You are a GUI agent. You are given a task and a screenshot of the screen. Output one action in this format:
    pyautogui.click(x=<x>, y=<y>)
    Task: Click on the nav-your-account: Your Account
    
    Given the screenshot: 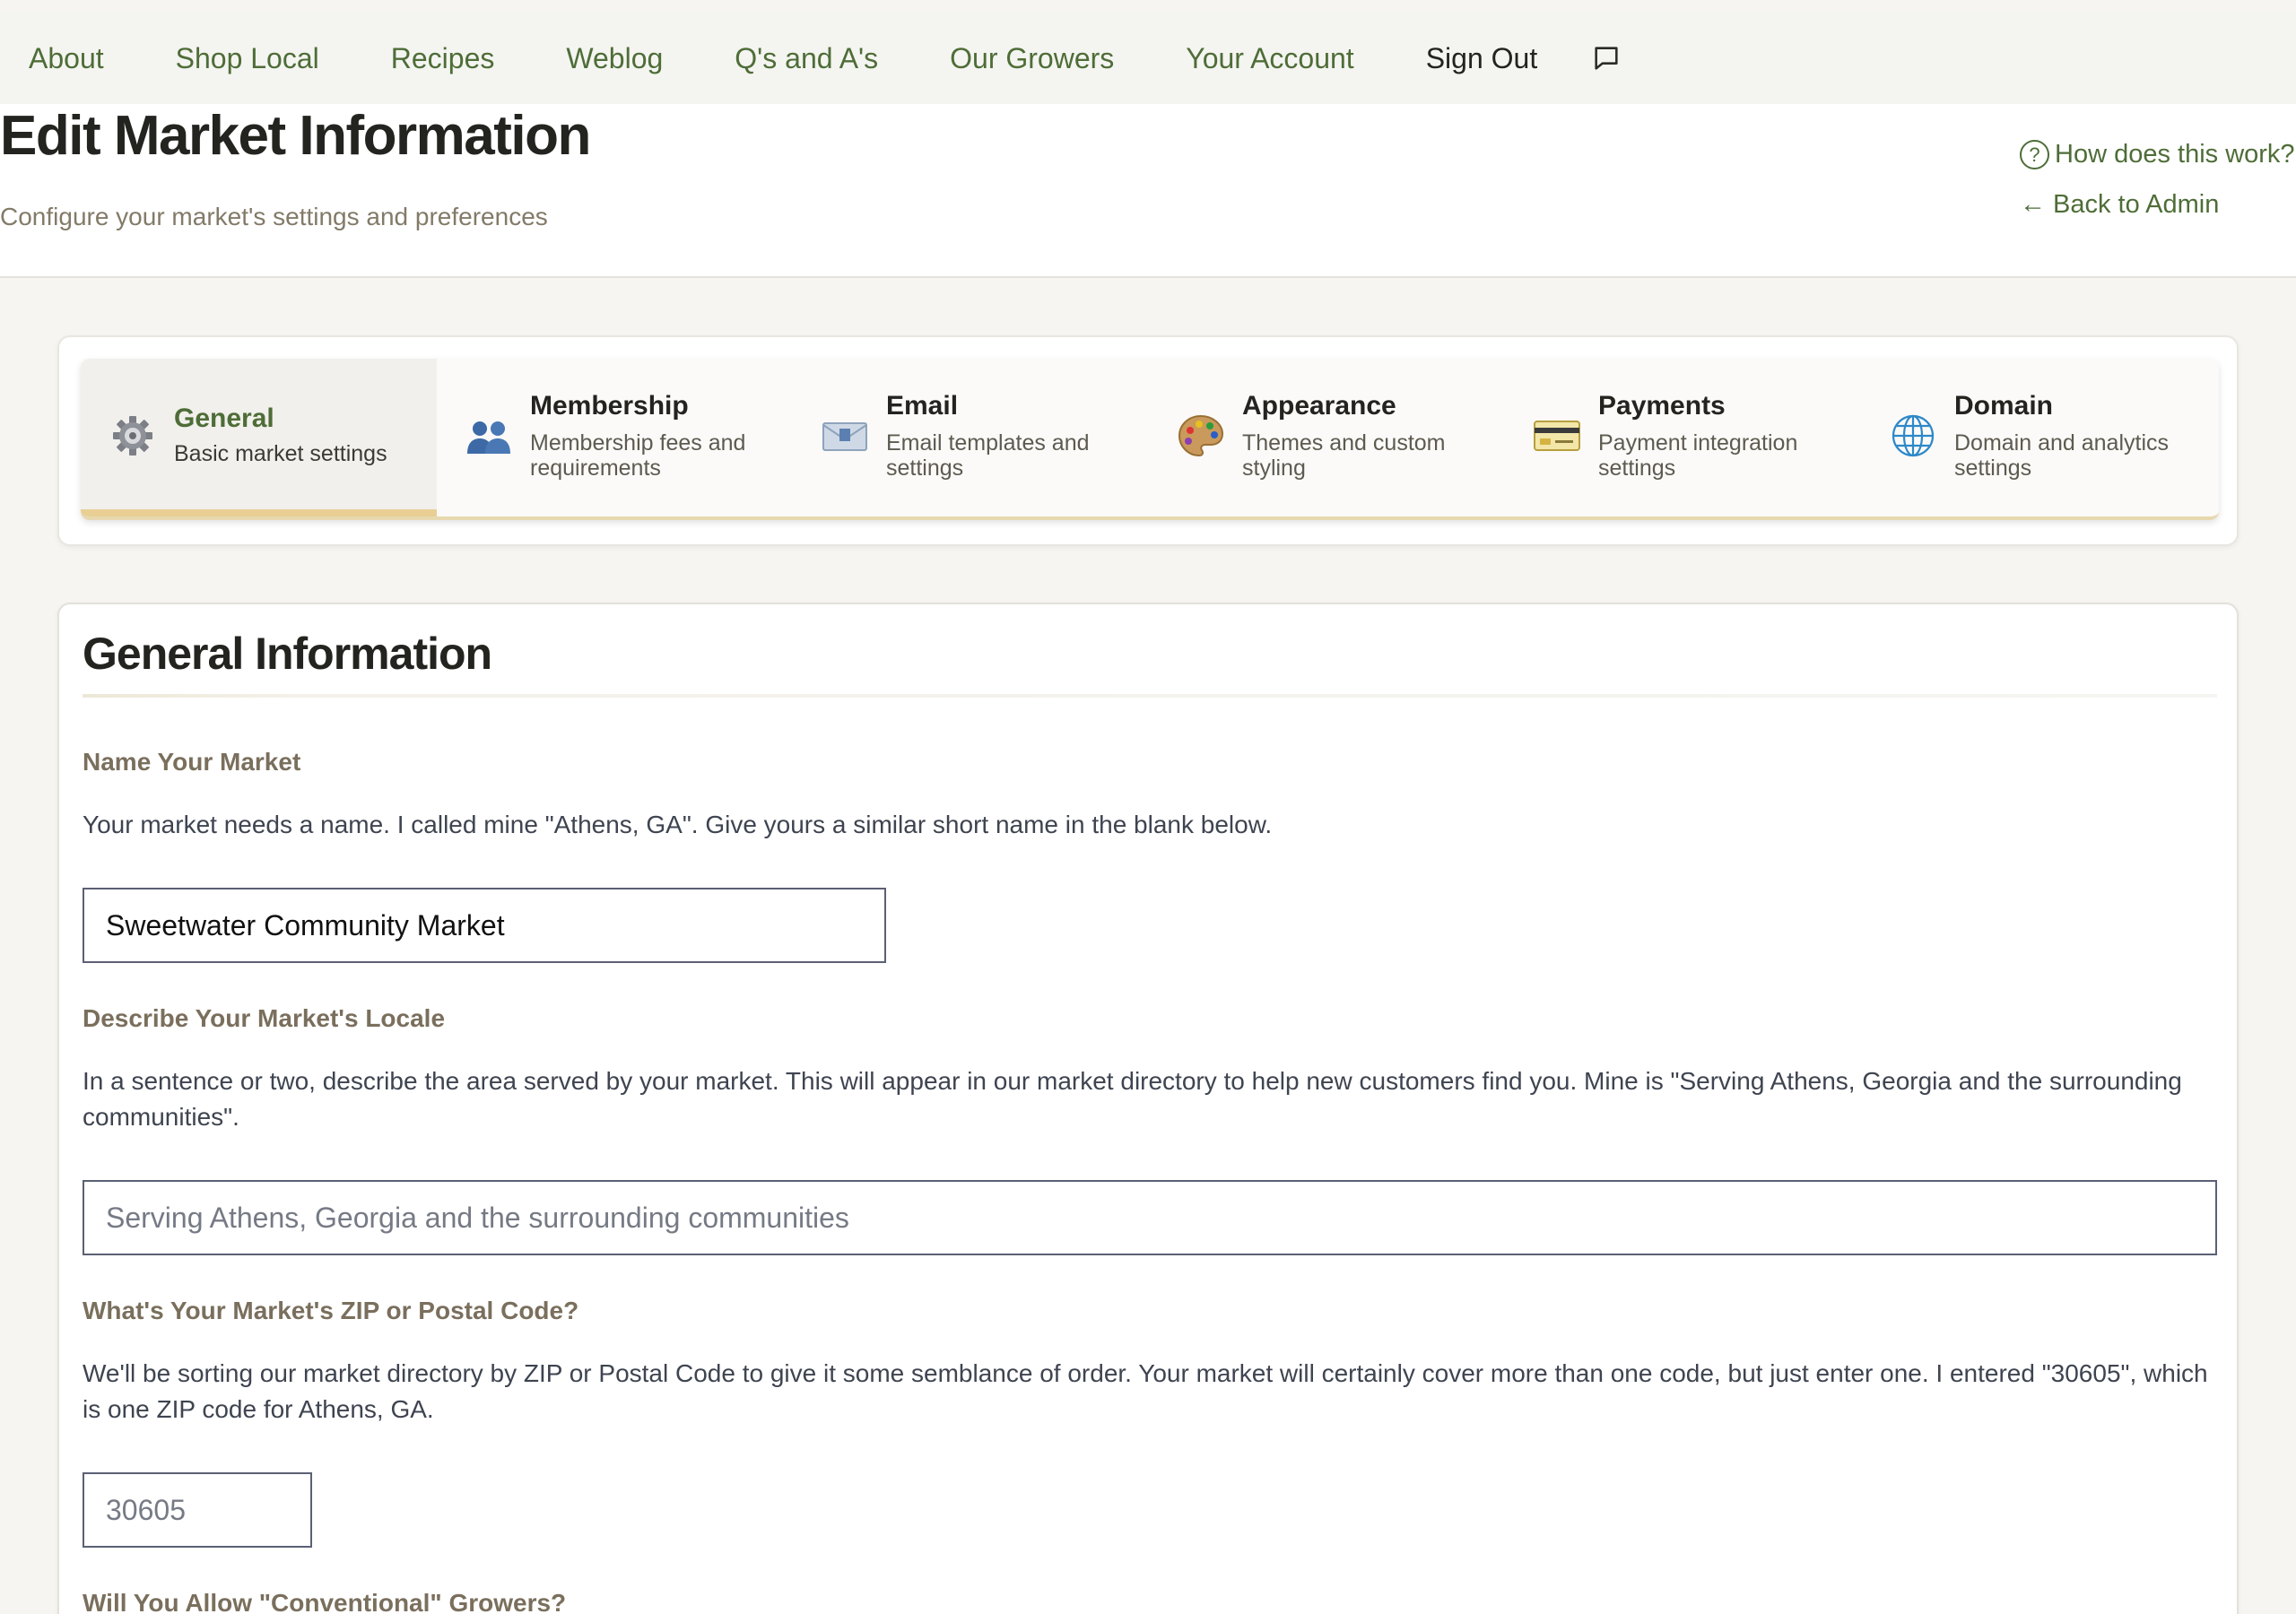 What is the action you would take?
    pyautogui.click(x=1269, y=58)
    